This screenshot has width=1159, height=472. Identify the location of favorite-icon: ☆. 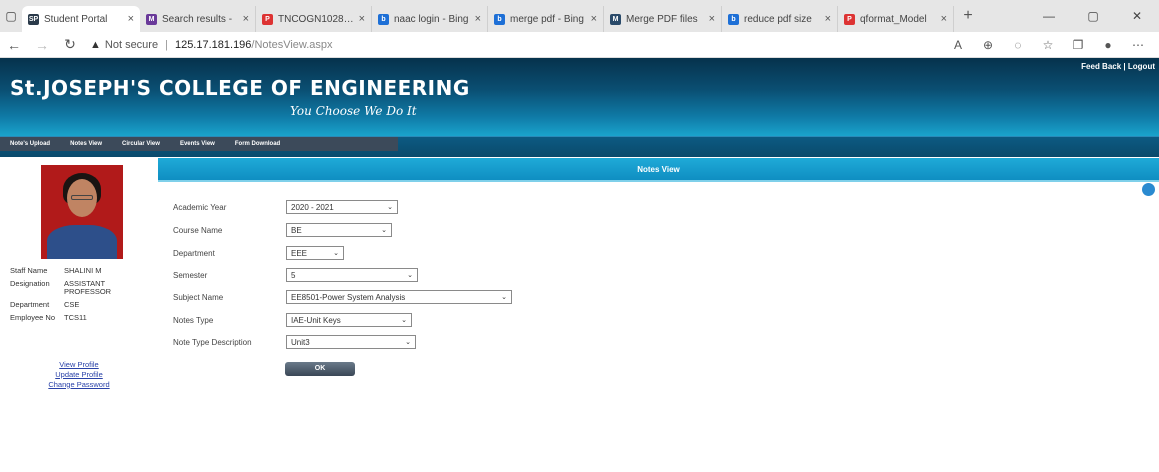
(1048, 45).